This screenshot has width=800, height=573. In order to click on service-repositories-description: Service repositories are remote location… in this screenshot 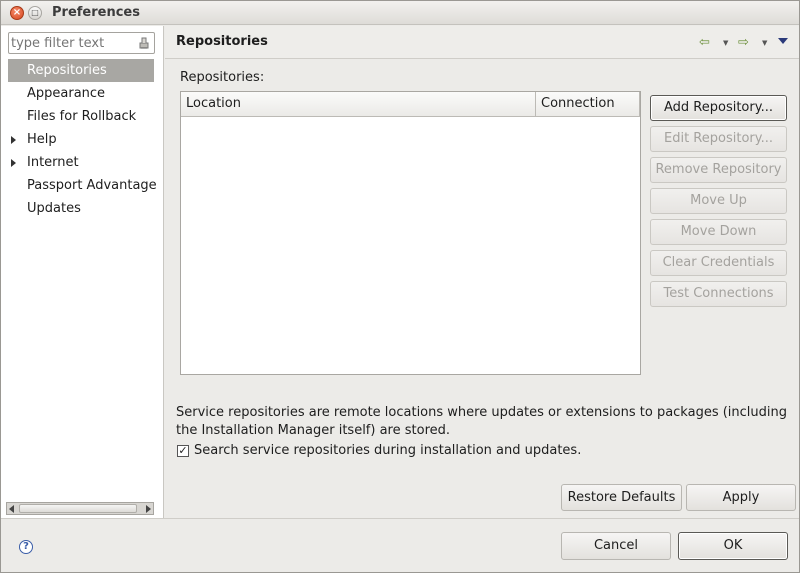, I will do `click(482, 421)`.